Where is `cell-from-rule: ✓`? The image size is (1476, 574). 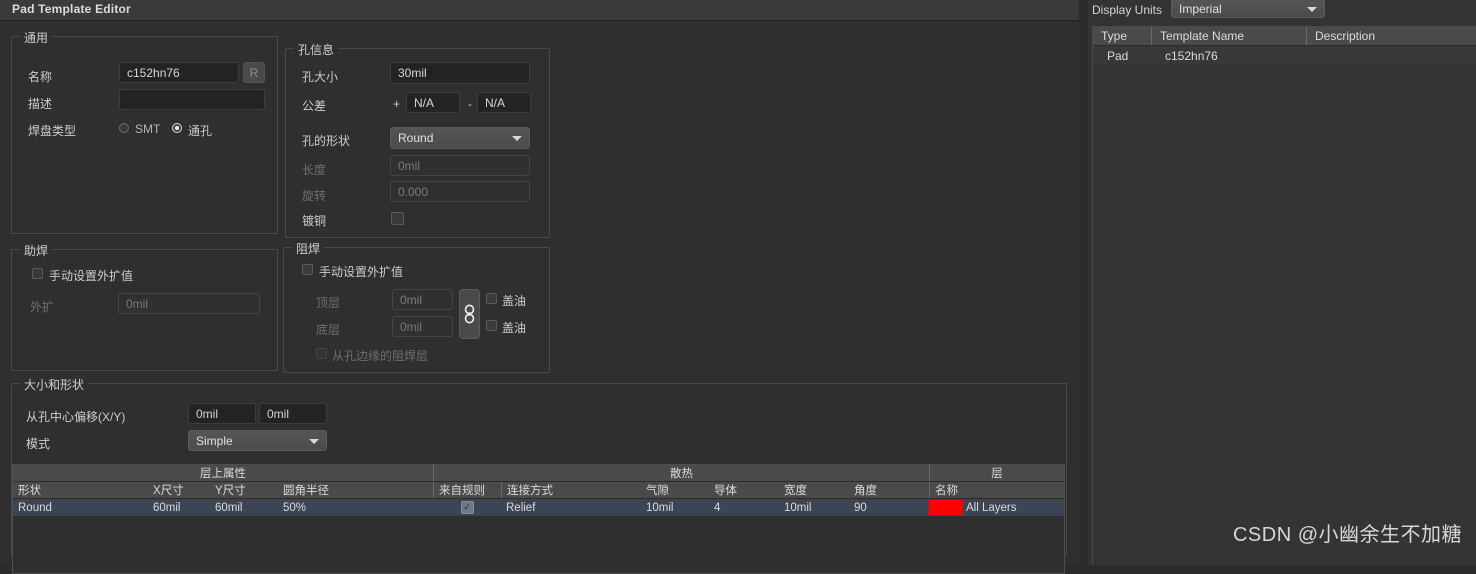
cell-from-rule: ✓ is located at coordinates (467, 507).